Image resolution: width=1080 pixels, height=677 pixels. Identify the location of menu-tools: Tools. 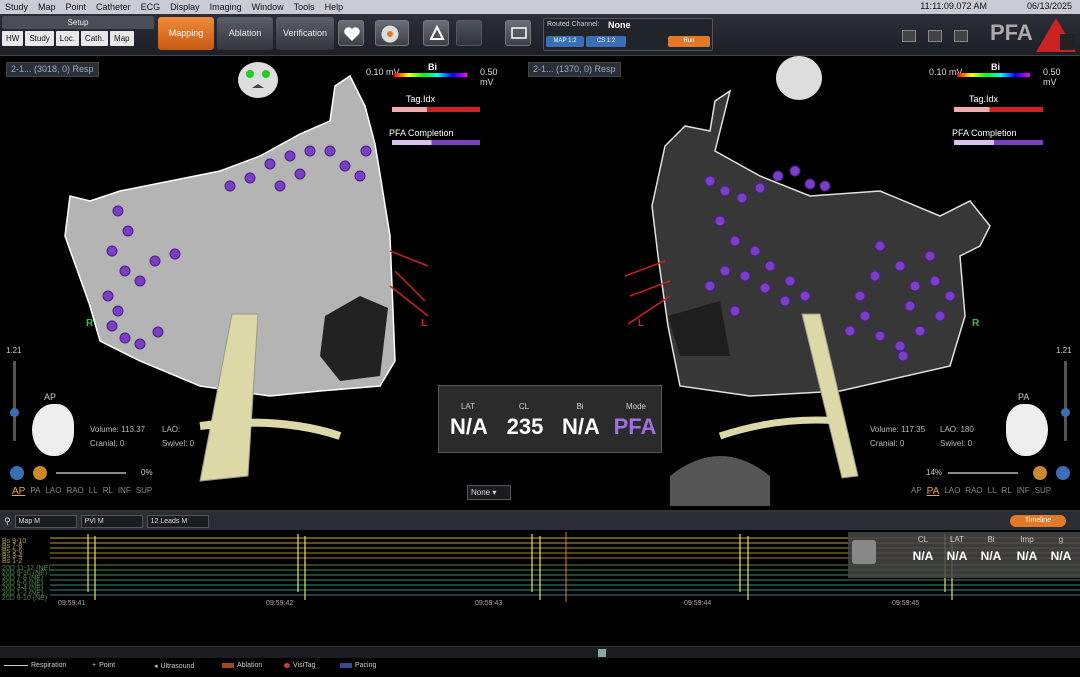
(304, 7).